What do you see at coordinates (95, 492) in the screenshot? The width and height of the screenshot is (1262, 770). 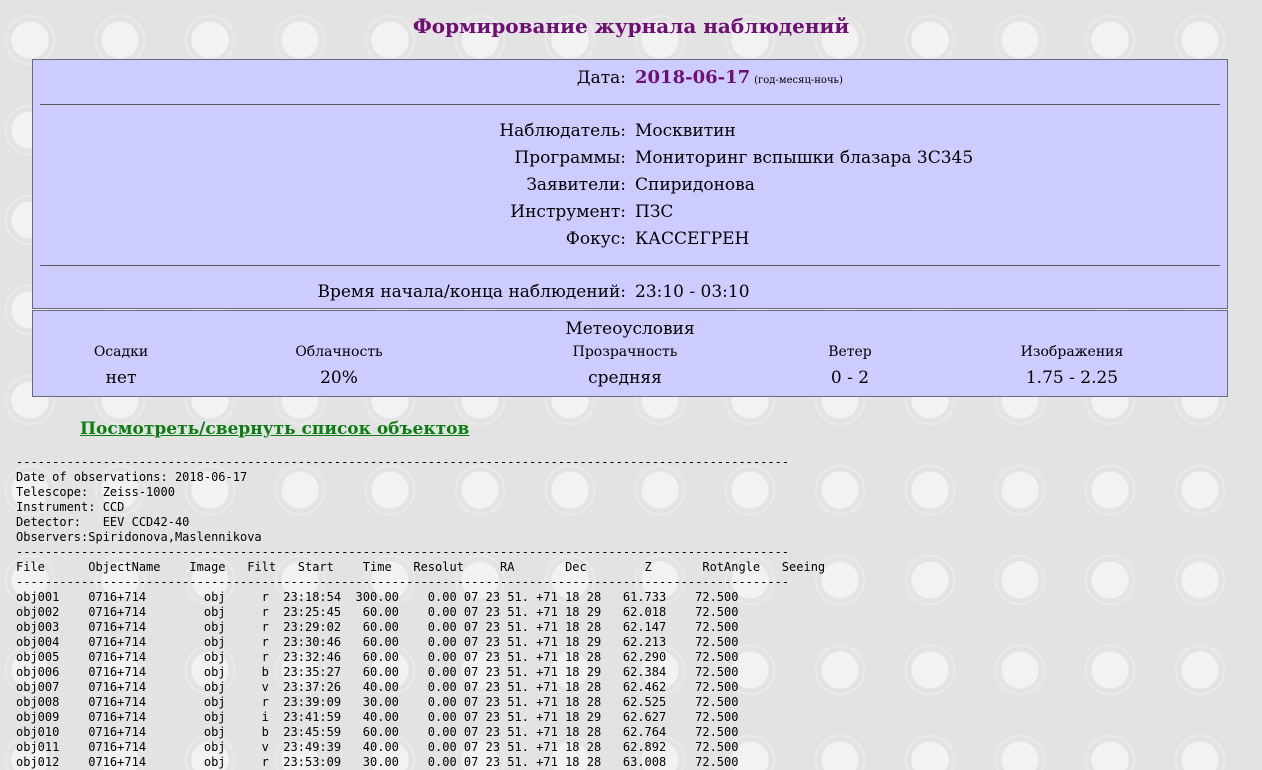 I see `log-telescope-line: Telescope: Zeiss-1000` at bounding box center [95, 492].